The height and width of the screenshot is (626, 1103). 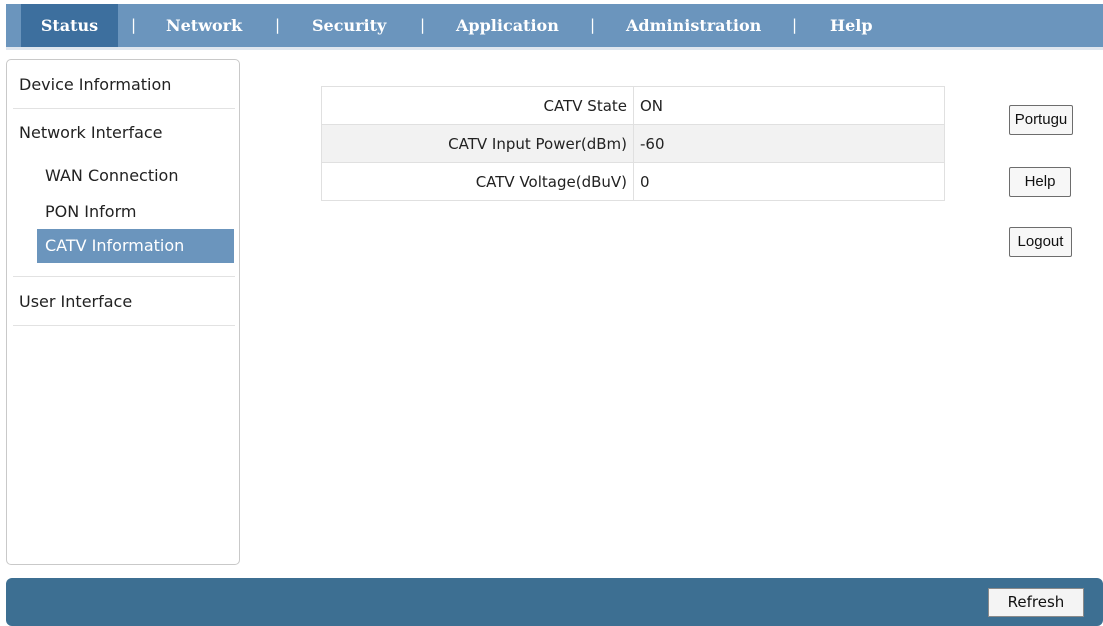 I want to click on catv-voltage-label: CATV Voltage(dBuV), so click(x=477, y=181).